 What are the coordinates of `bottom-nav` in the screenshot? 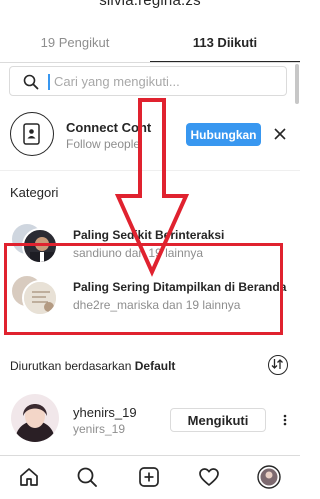 It's located at (150, 477).